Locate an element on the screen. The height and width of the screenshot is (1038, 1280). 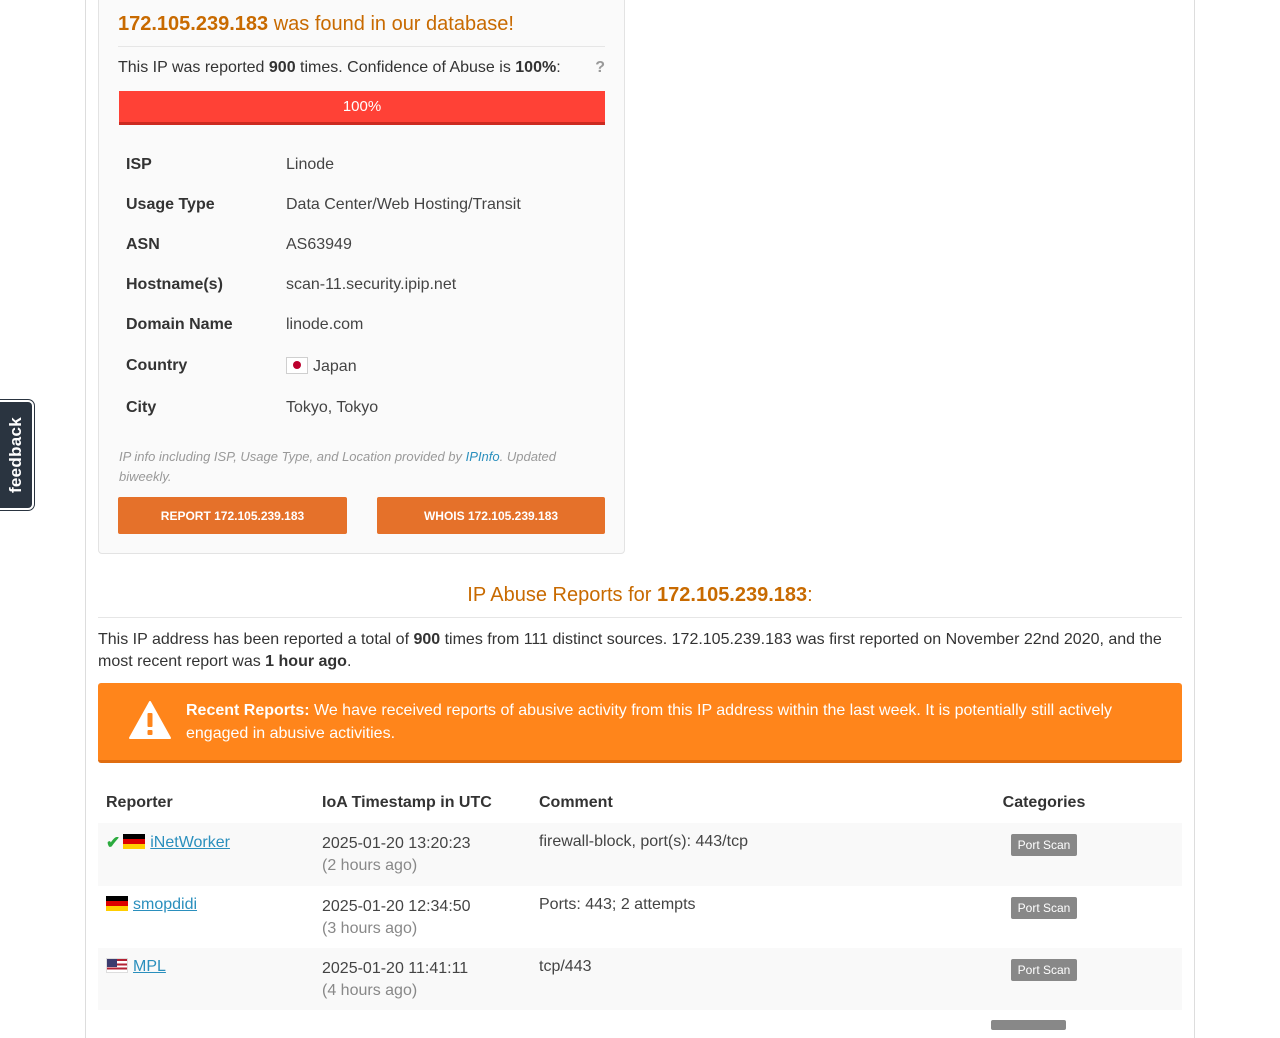
info-key: Country is located at coordinates (157, 365).